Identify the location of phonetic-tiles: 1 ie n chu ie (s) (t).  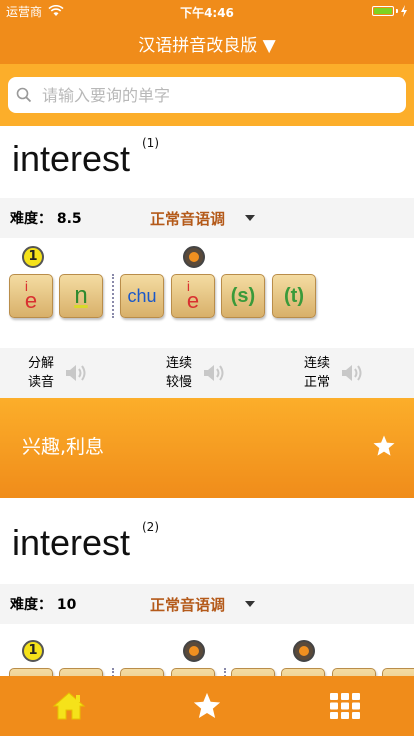
(207, 293).